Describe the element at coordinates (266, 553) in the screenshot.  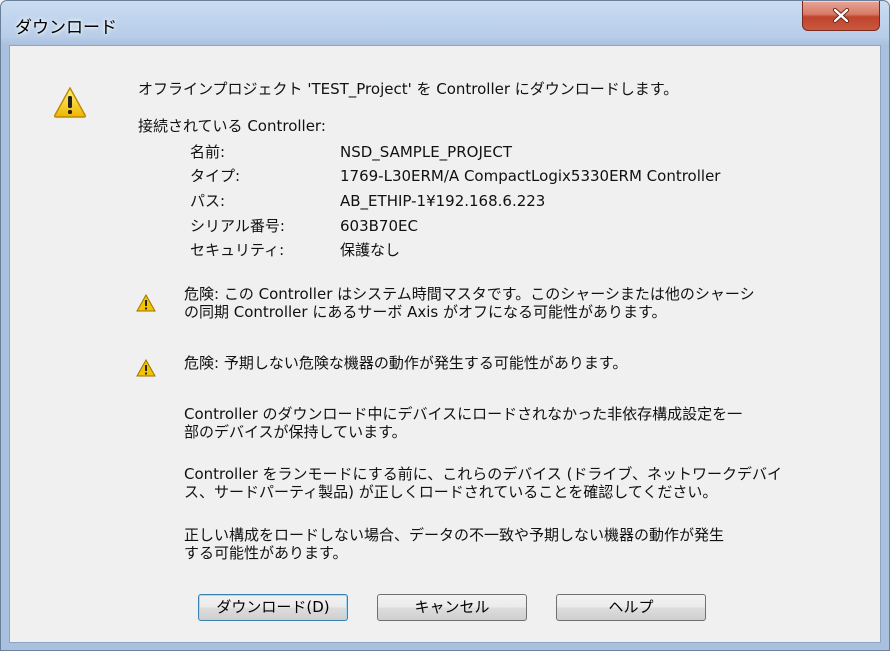
I see `para-3-line-2: する可能性があります。` at that location.